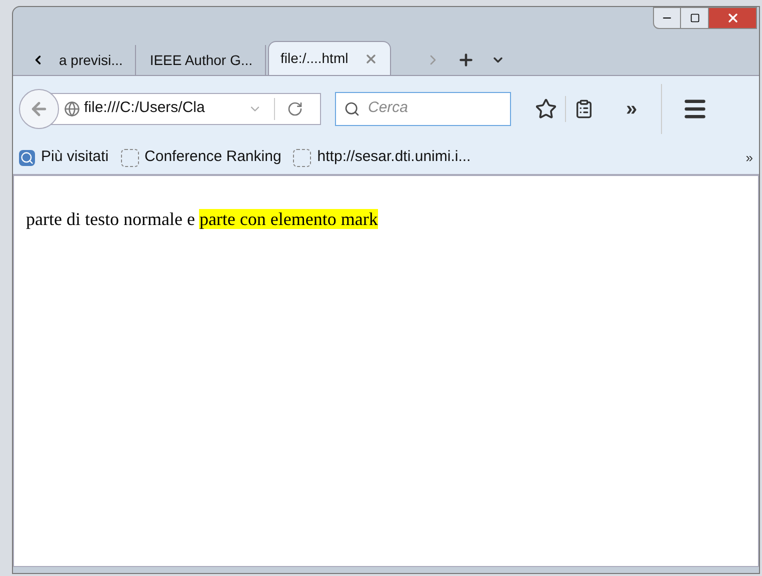 This screenshot has height=576, width=762. Describe the element at coordinates (584, 108) in the screenshot. I see `clipboard-list-icon` at that location.